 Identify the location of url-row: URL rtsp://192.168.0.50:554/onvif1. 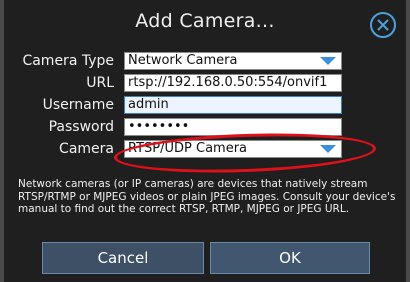
(205, 84).